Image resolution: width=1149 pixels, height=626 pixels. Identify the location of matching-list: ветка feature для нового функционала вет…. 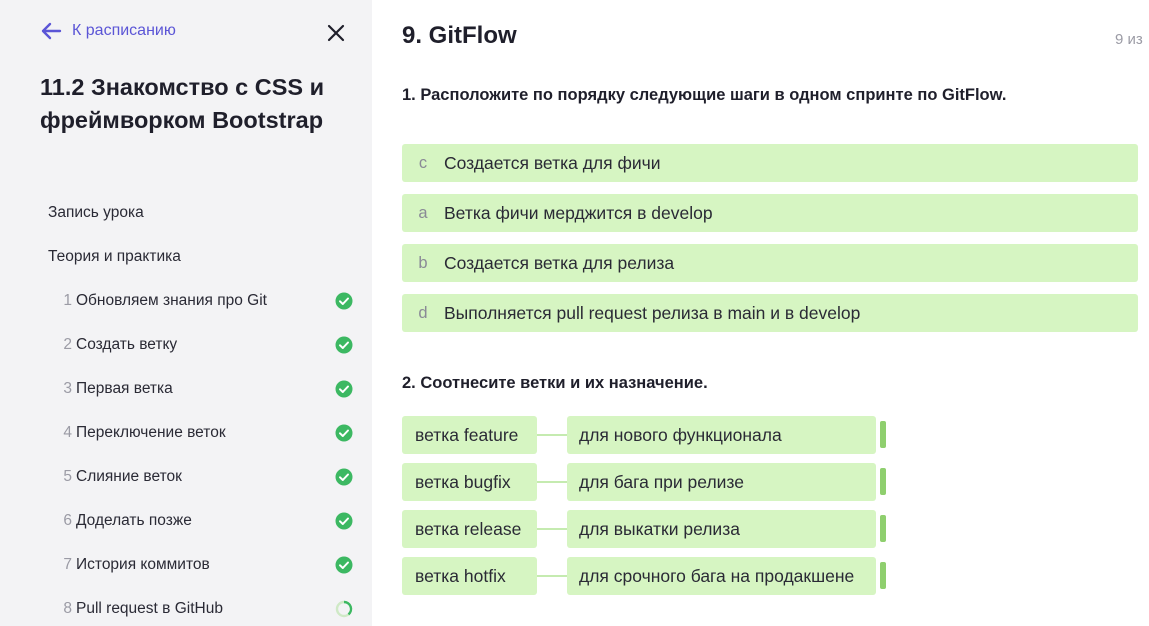
(662, 510).